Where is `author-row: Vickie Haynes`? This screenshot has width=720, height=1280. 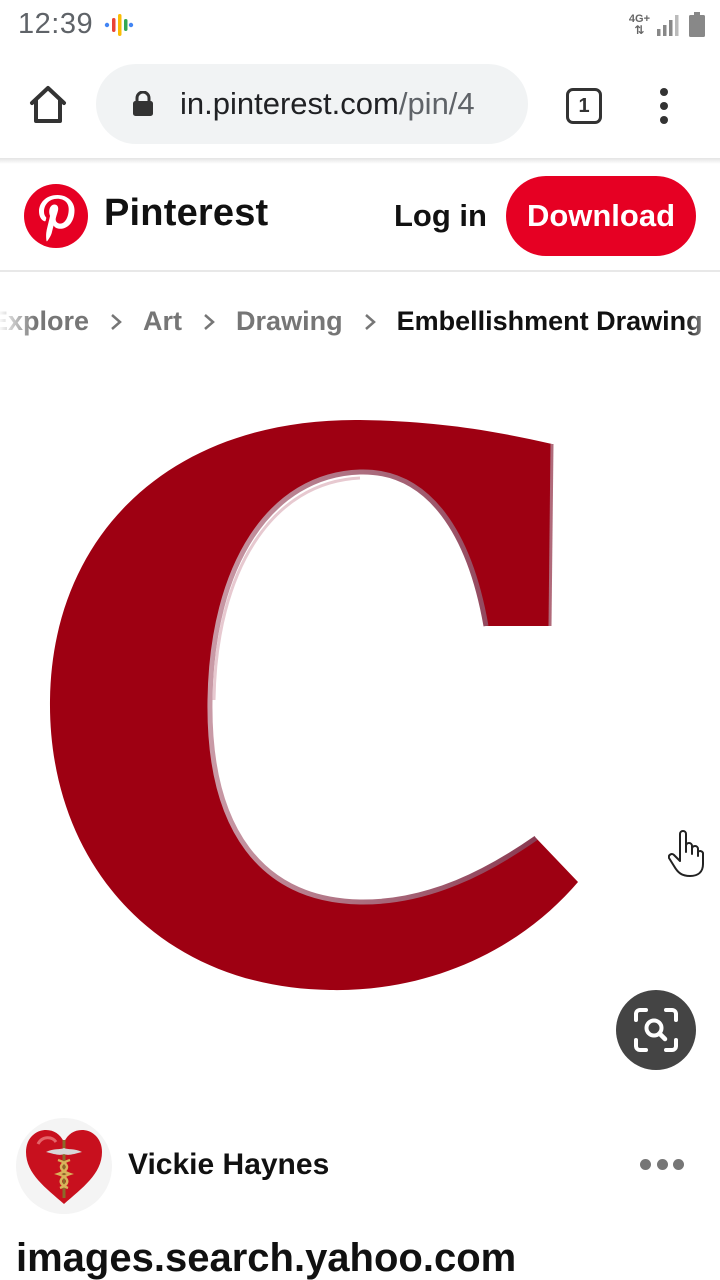
author-row: Vickie Haynes is located at coordinates (360, 1165).